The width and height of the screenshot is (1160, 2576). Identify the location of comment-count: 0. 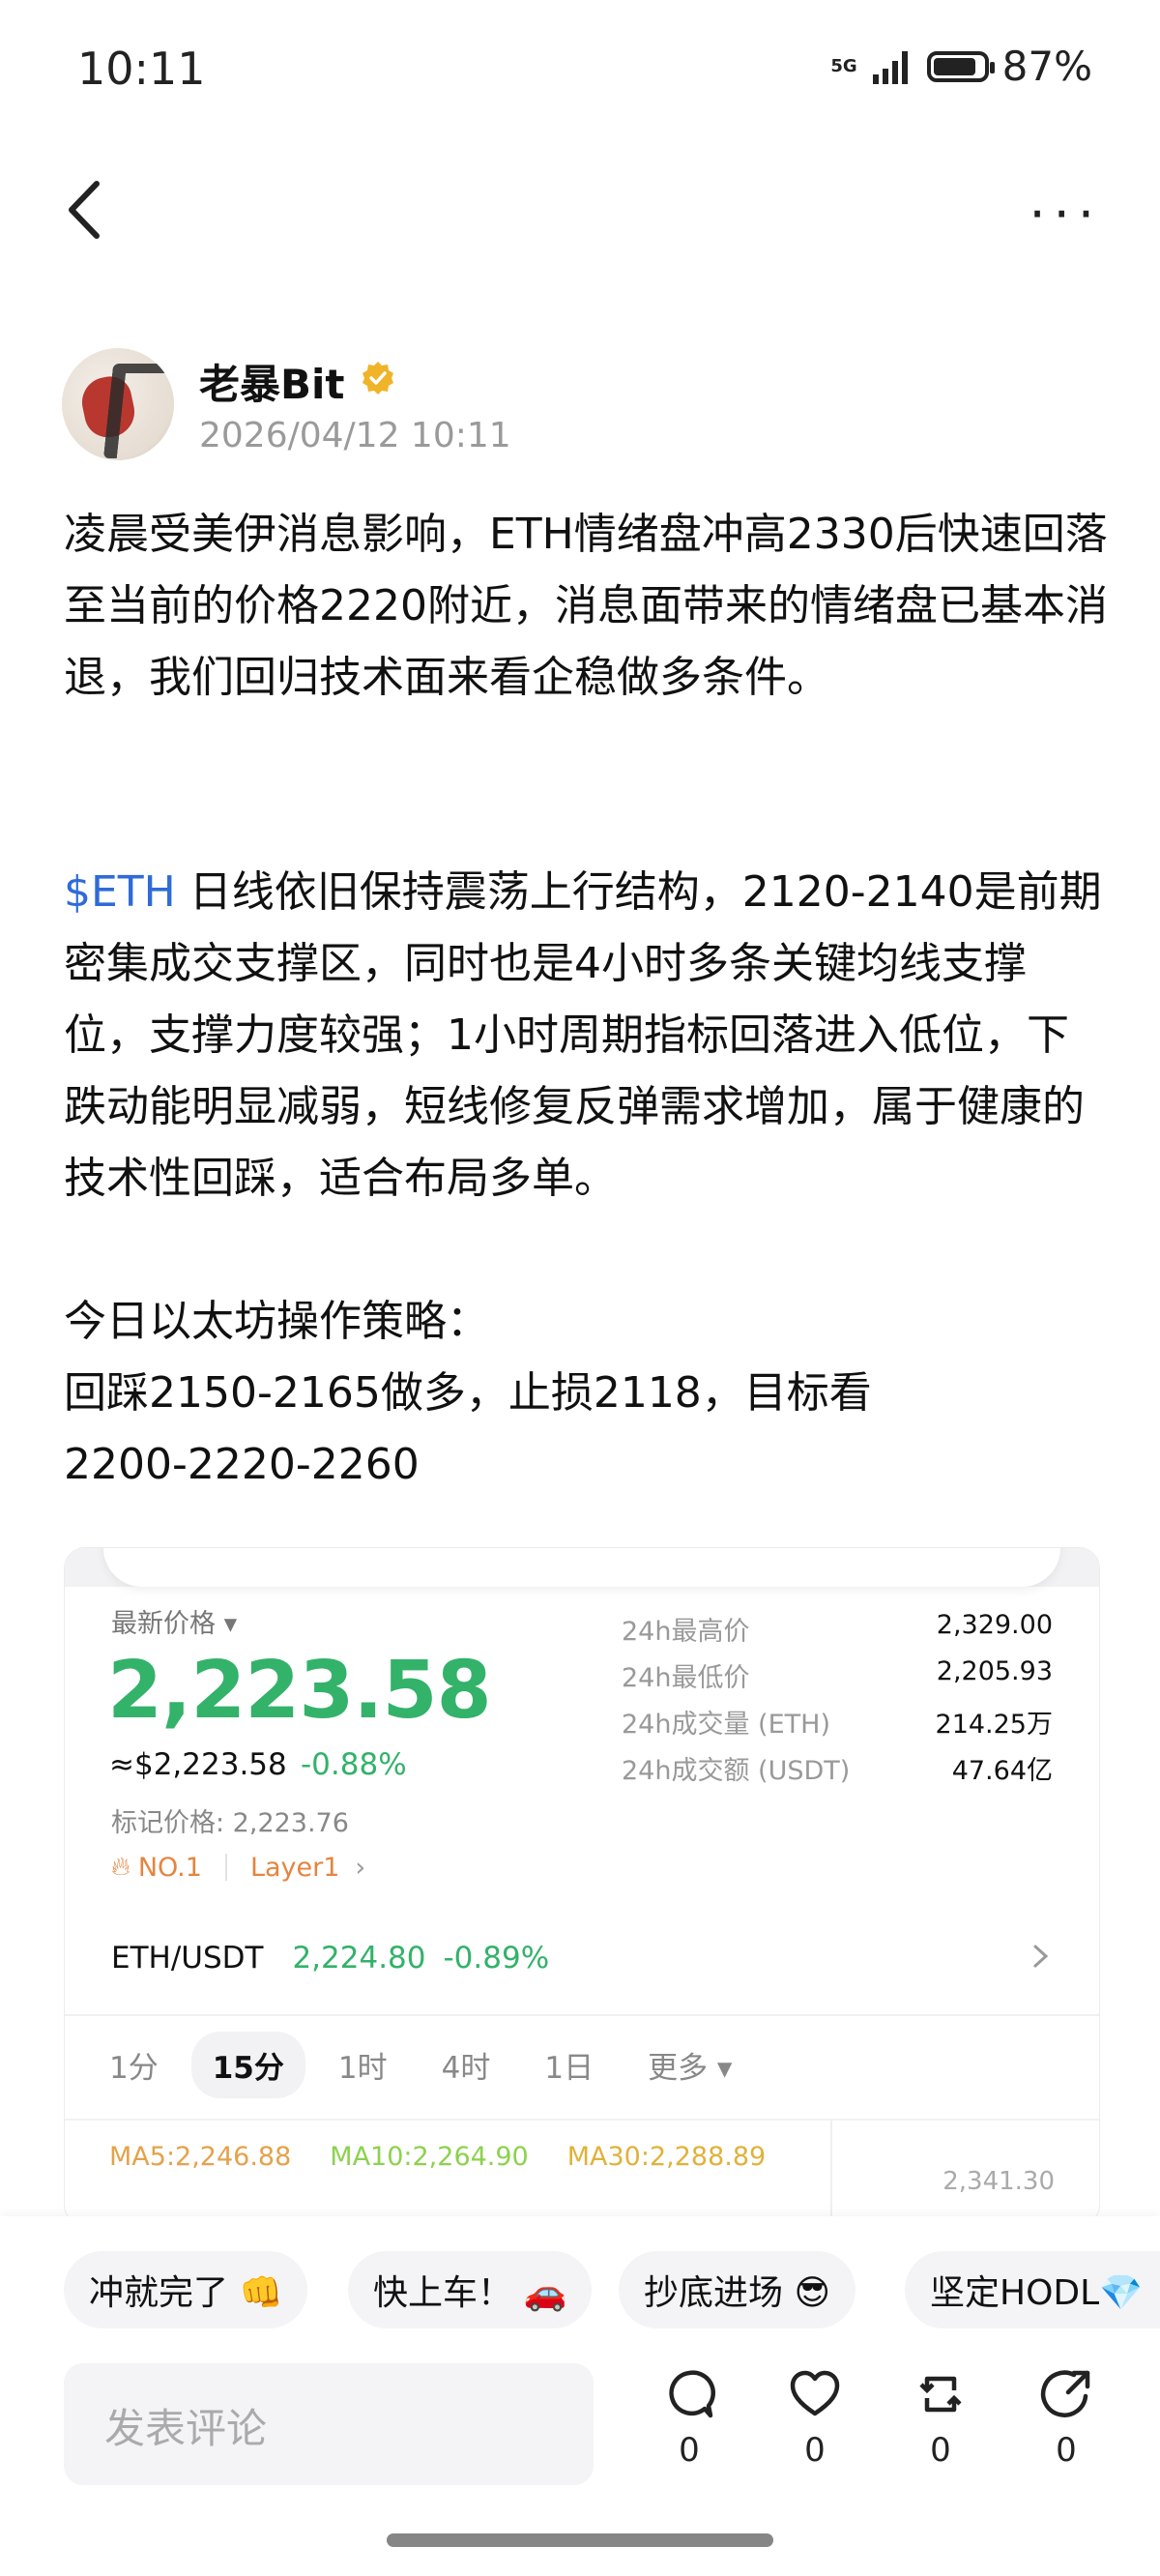
(690, 2450).